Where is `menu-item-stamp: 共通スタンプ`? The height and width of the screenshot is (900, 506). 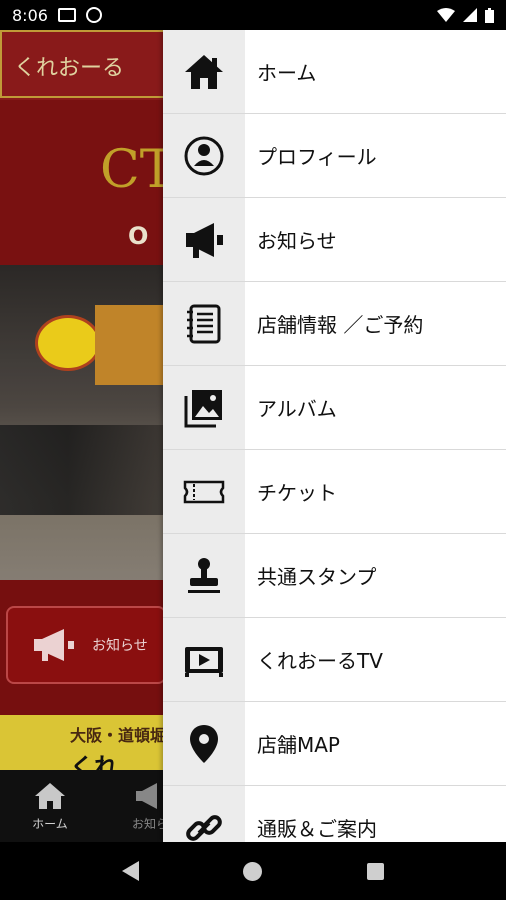
menu-item-stamp: 共通スタンプ is located at coordinates (334, 576).